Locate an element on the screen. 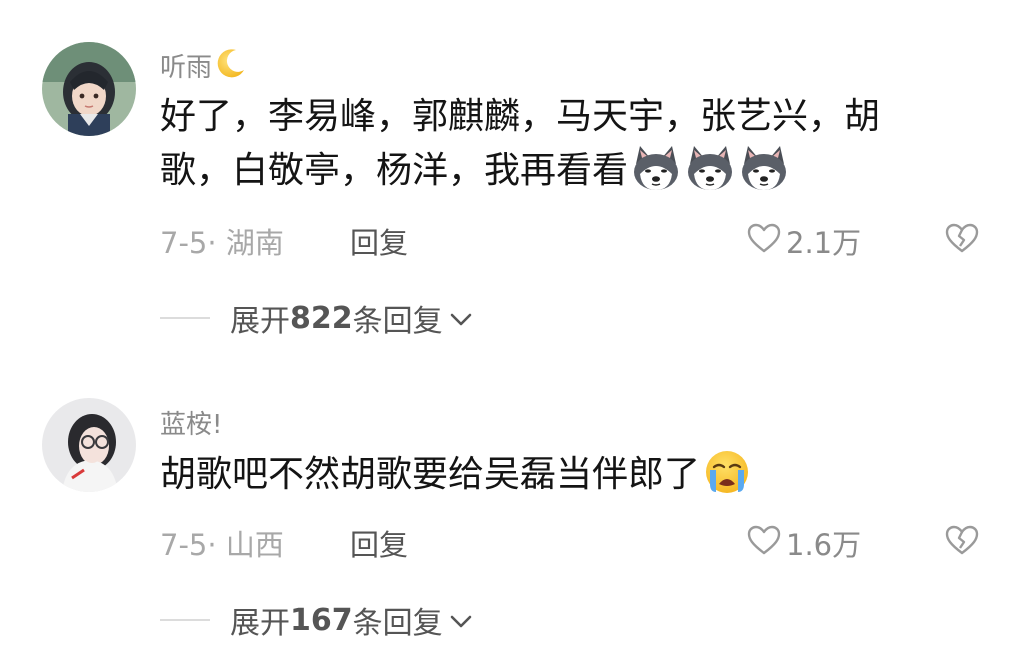  expand-replies-button: 展开 822 条回复 is located at coordinates (316, 318).